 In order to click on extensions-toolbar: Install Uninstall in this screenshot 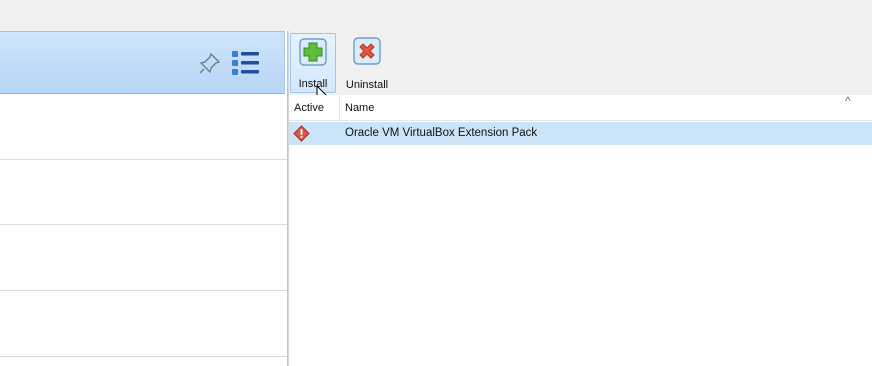, I will do `click(580, 68)`.